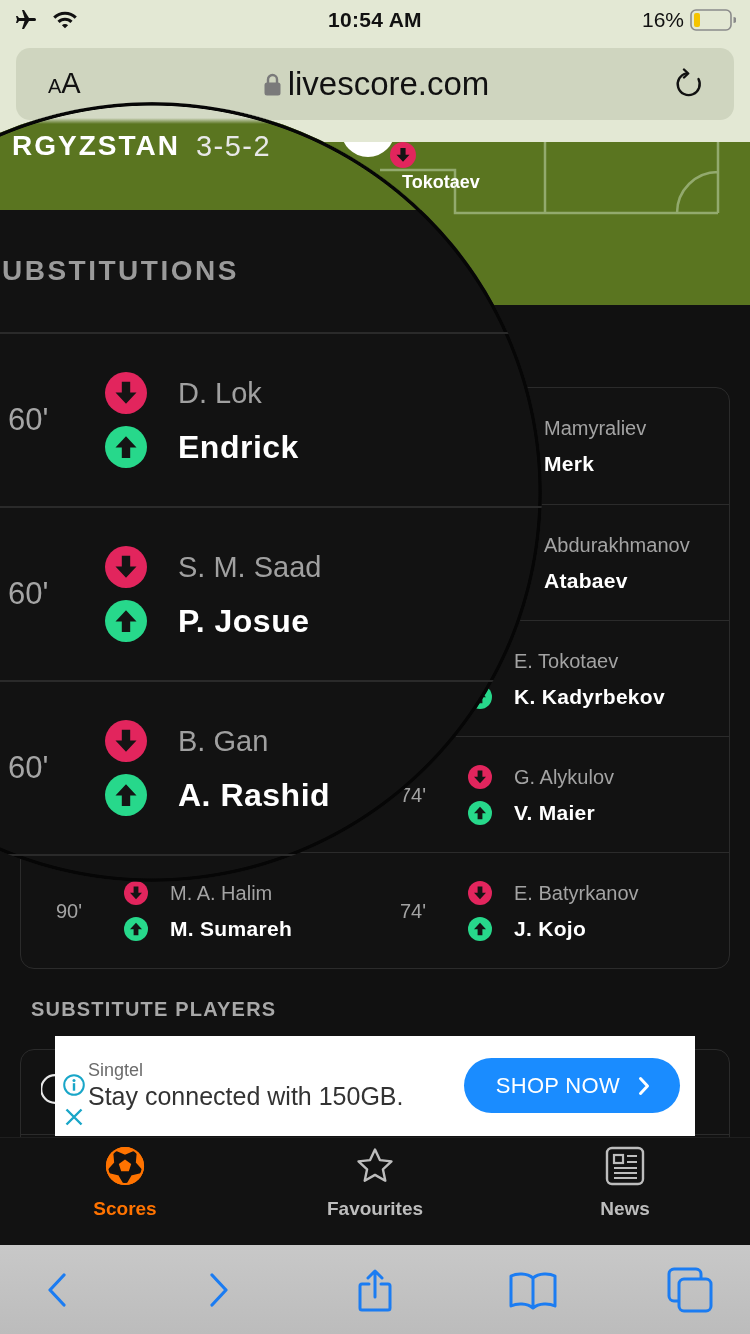 This screenshot has height=1334, width=750. I want to click on nav-tab: News, so click(625, 1191).